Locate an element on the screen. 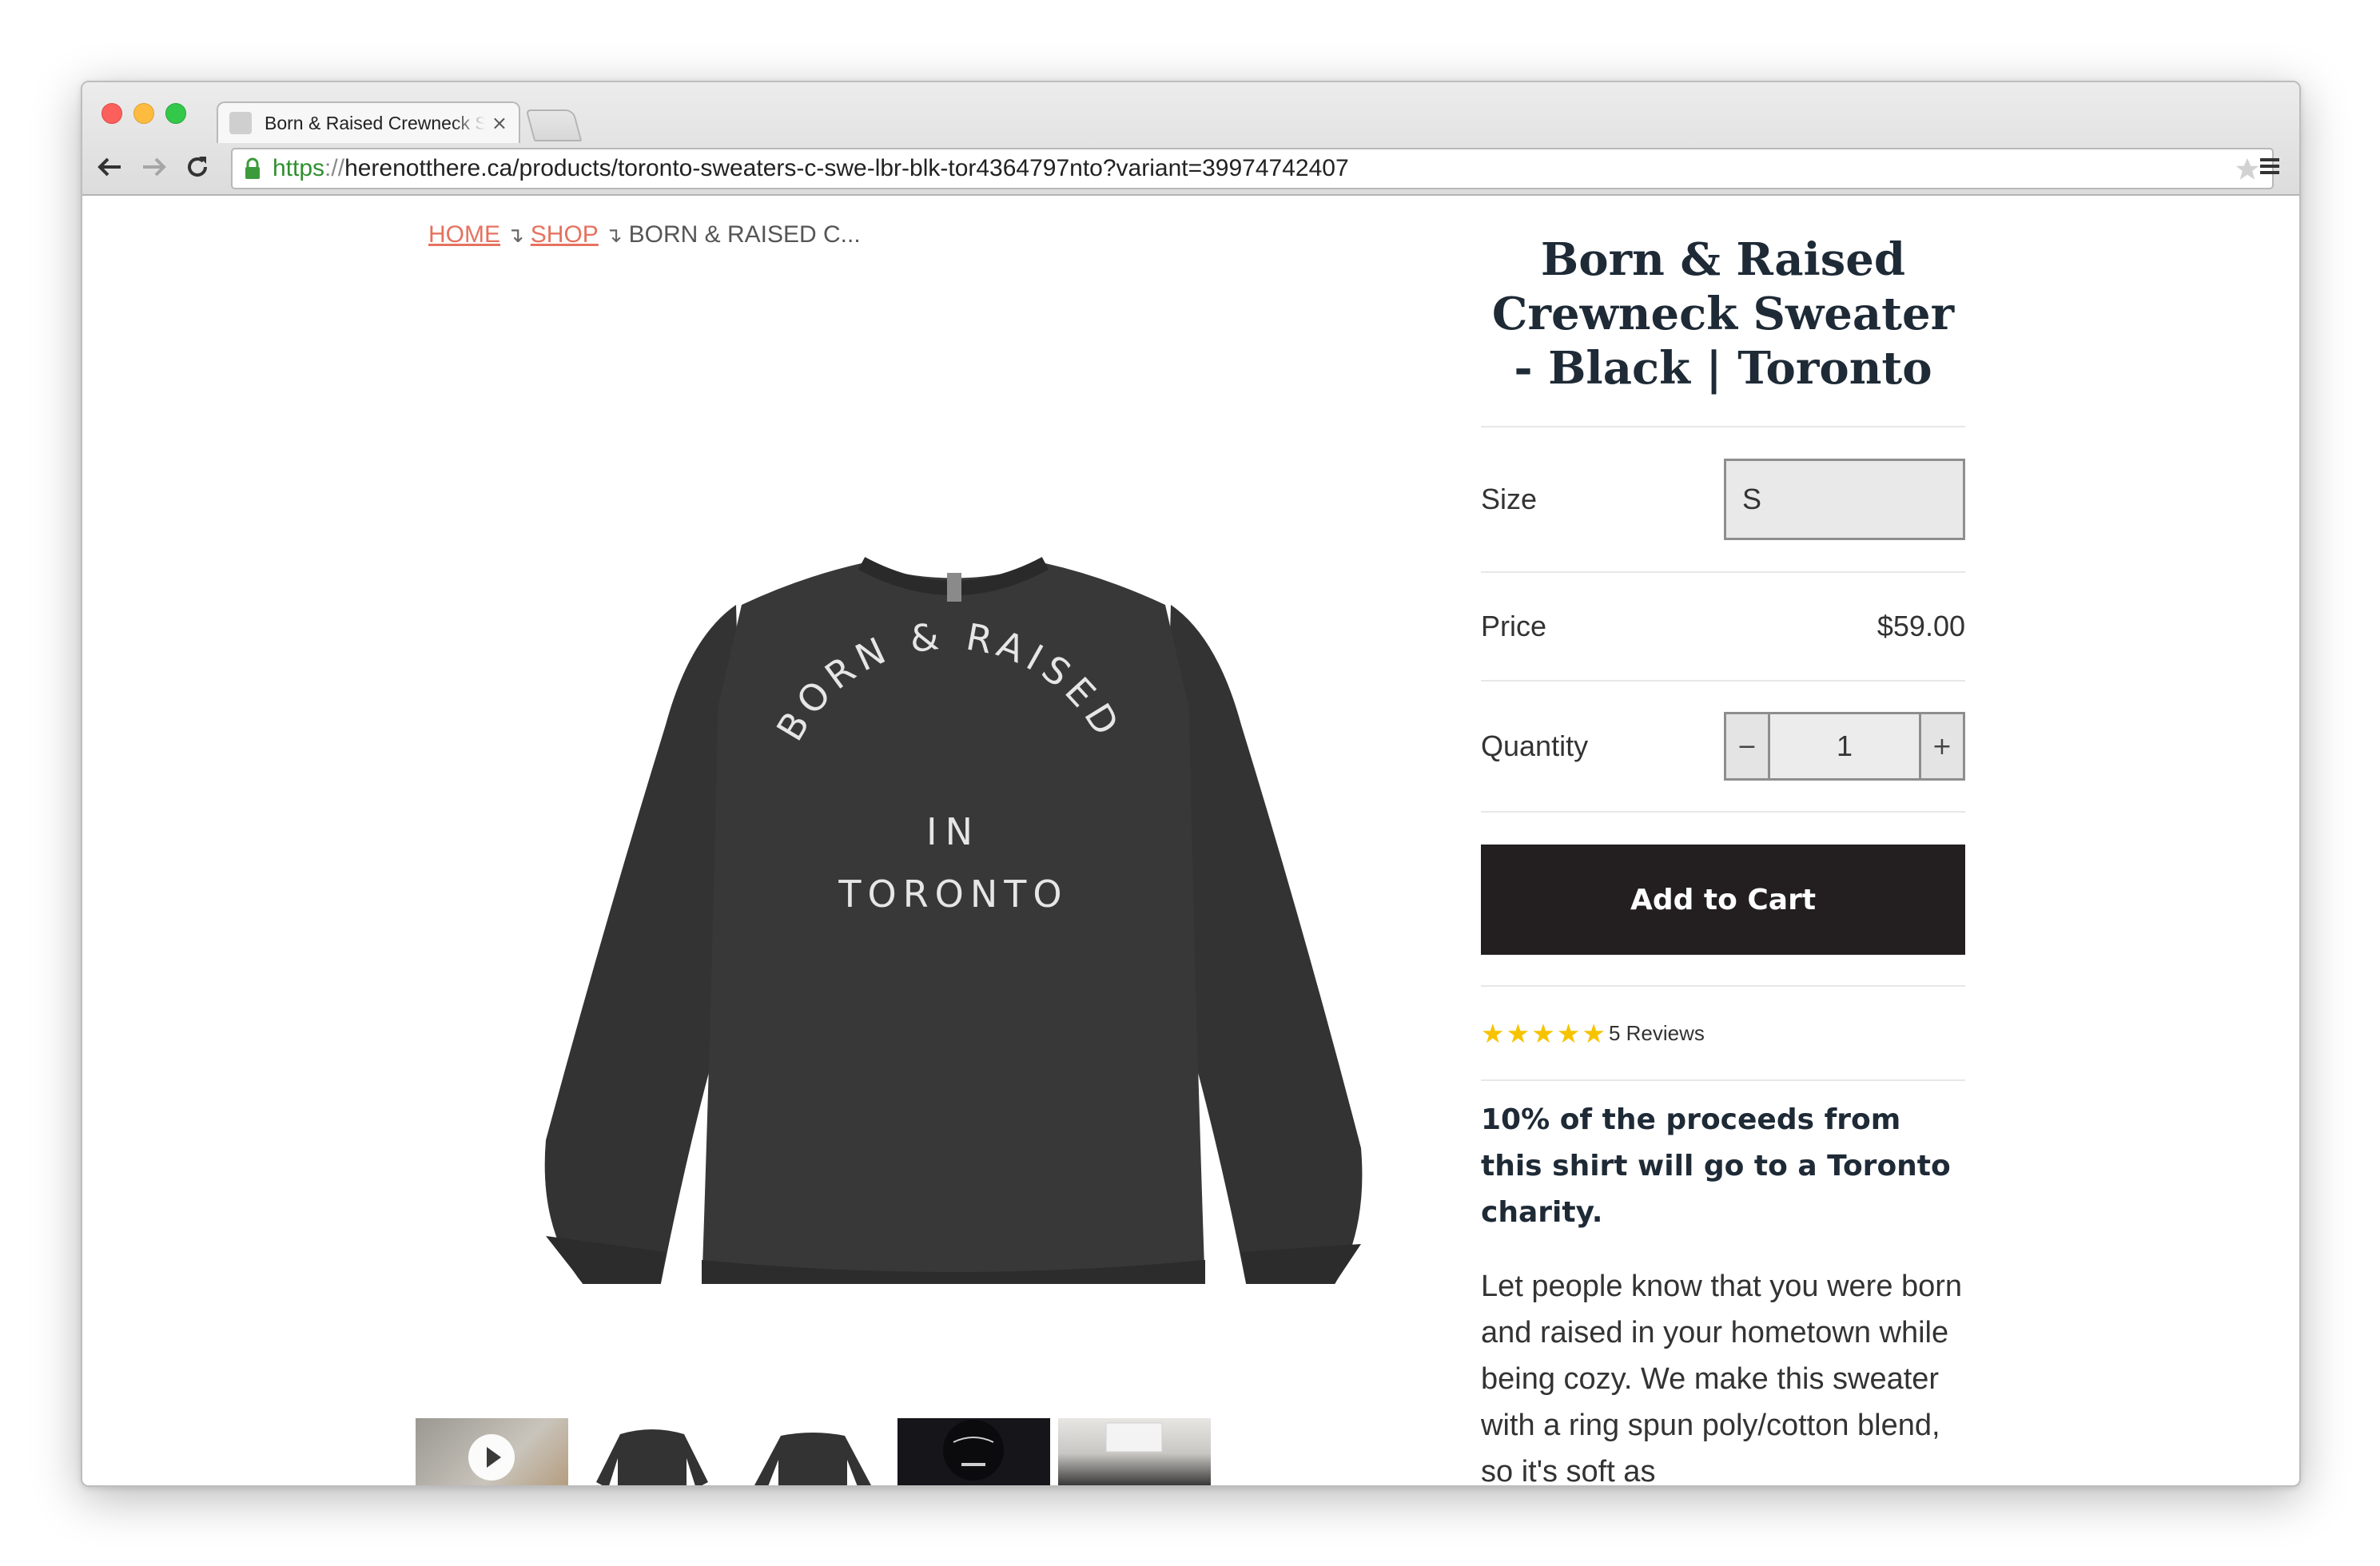  hamburger-menu-icon is located at coordinates (2270, 166).